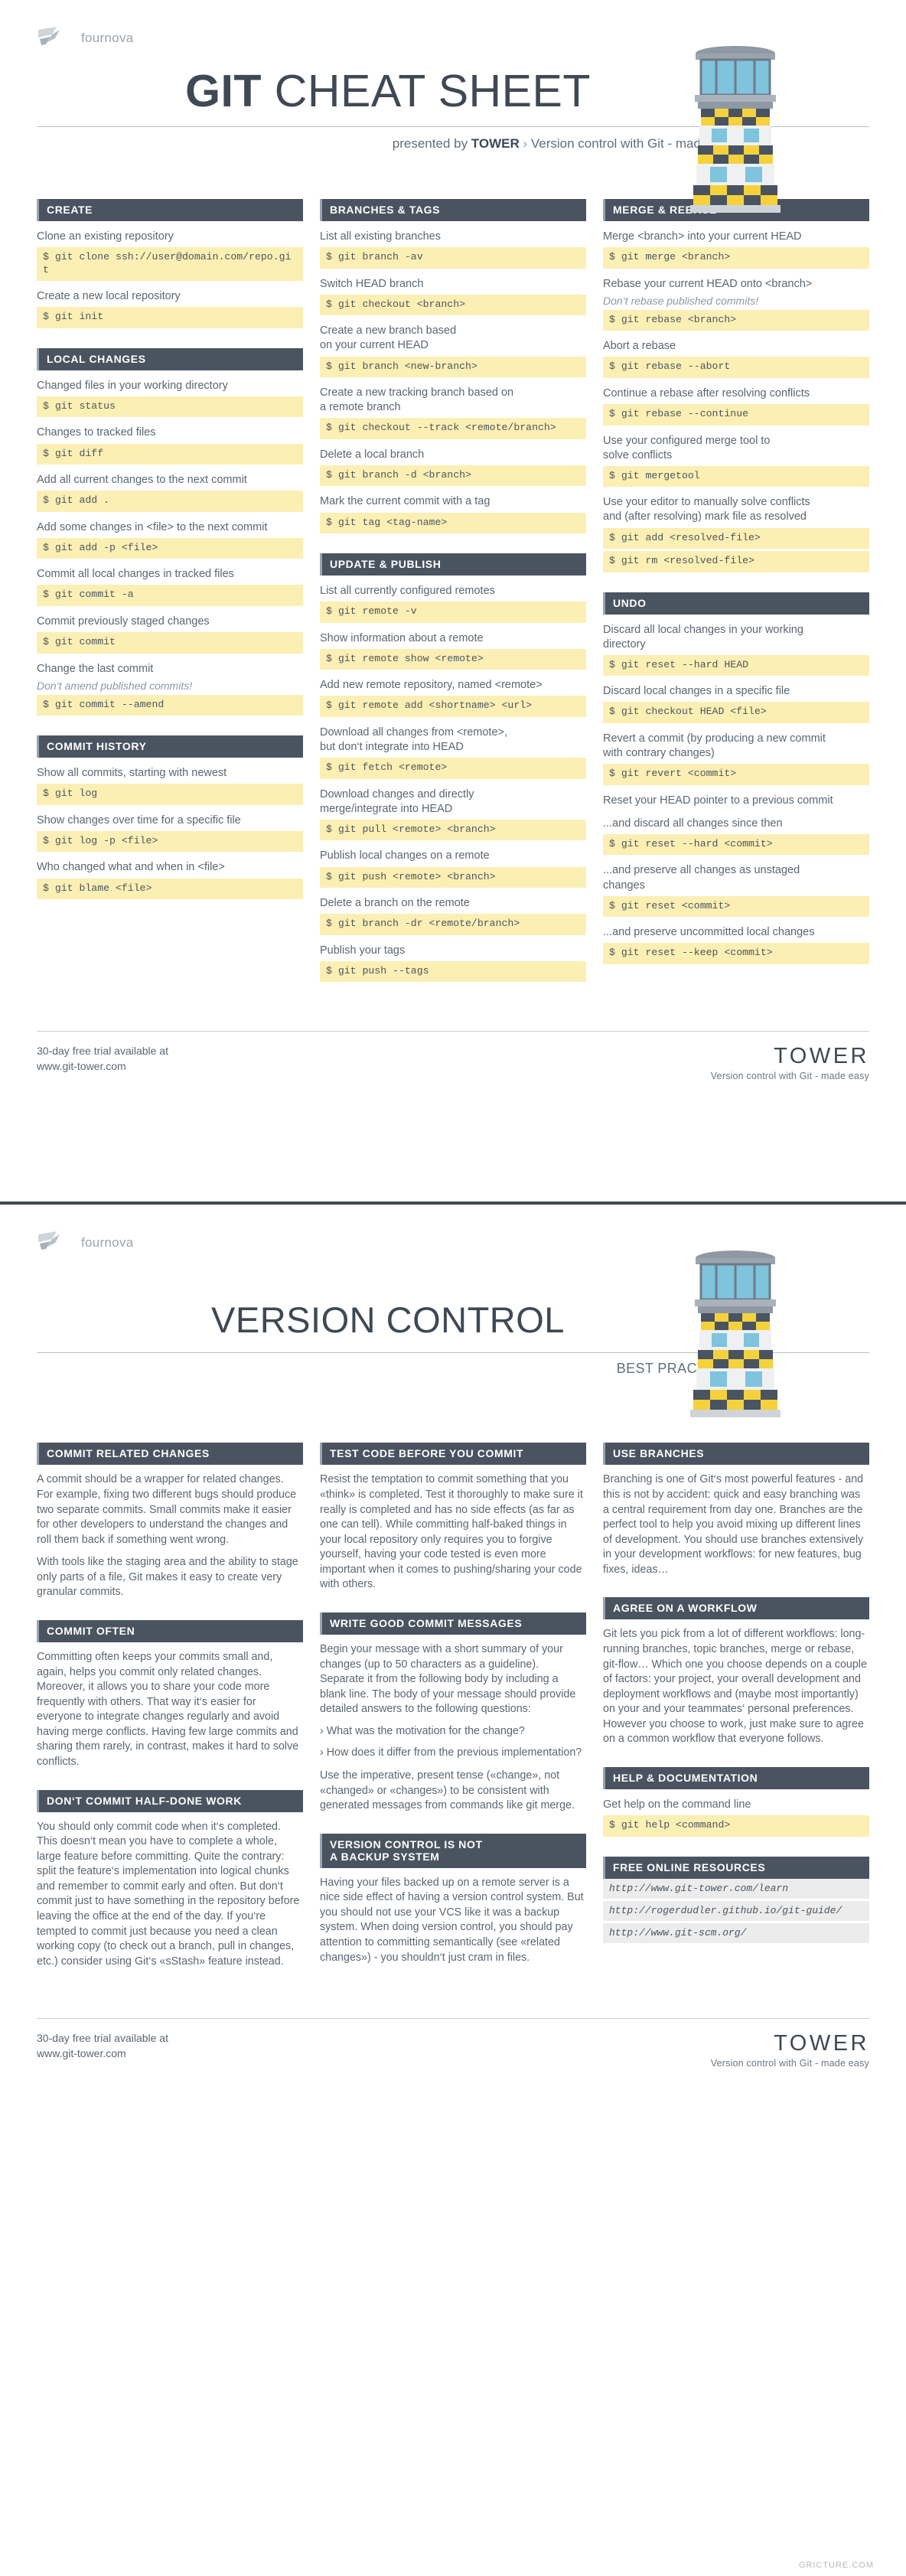 The image size is (906, 2576). Describe the element at coordinates (736, 712) in the screenshot. I see `command-snippet: $ git checkout HEAD <file>` at that location.